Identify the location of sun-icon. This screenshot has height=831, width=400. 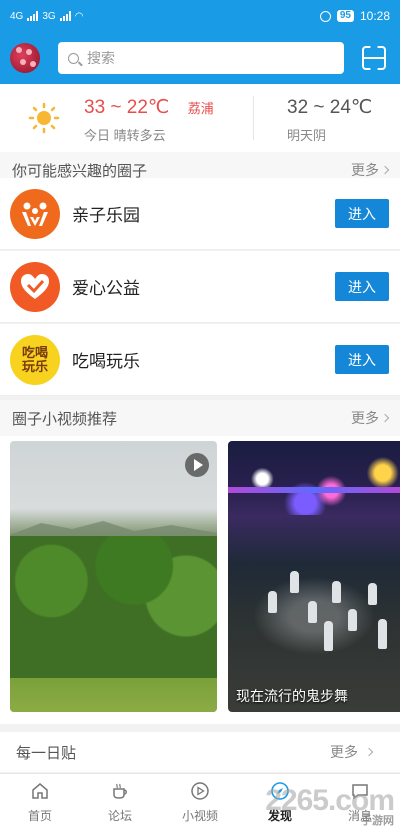
(44, 118).